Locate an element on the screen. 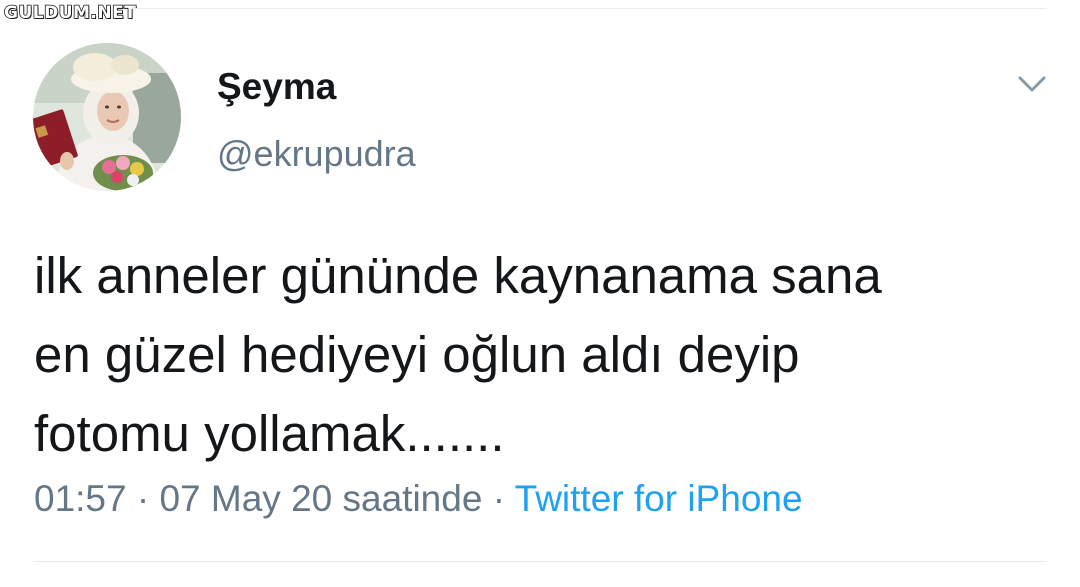 This screenshot has width=1080, height=587. chevron-down-icon is located at coordinates (1032, 84).